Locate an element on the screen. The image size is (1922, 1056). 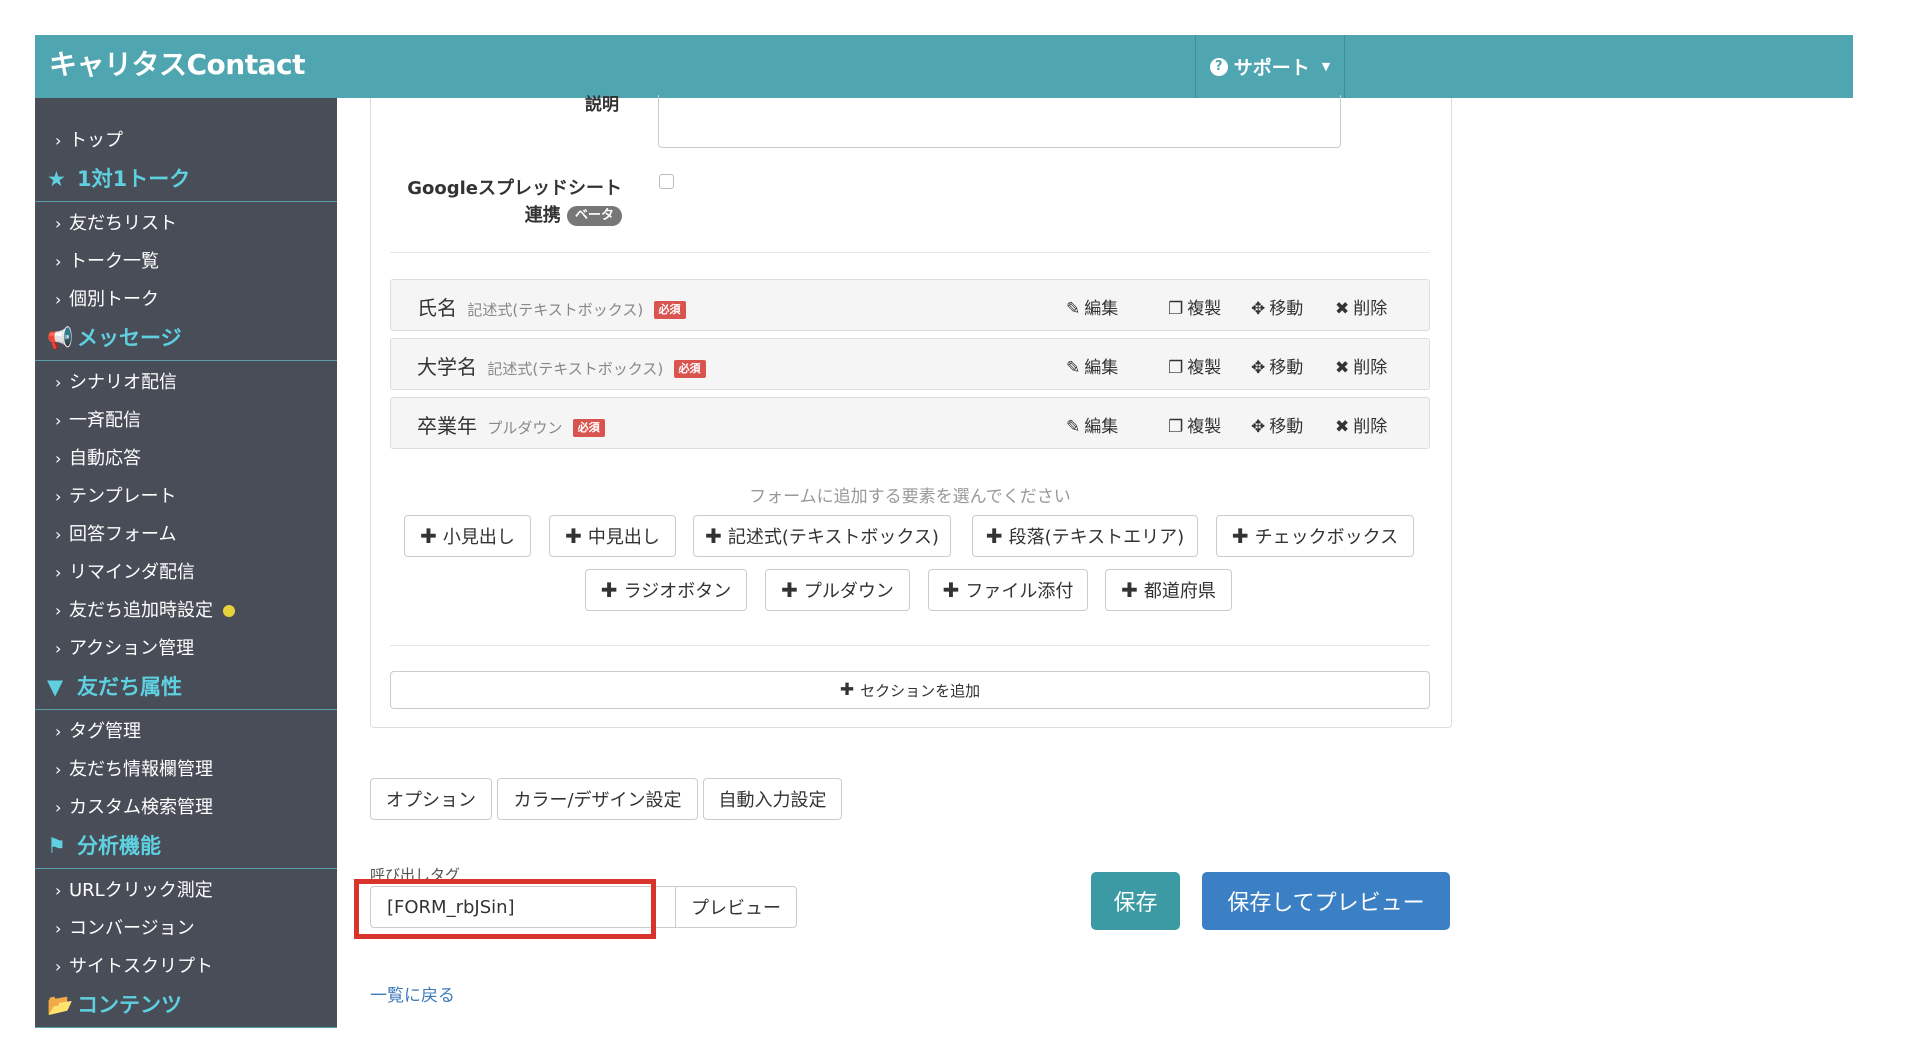
add-radio-button: ✚ ラジオボタン is located at coordinates (666, 590).